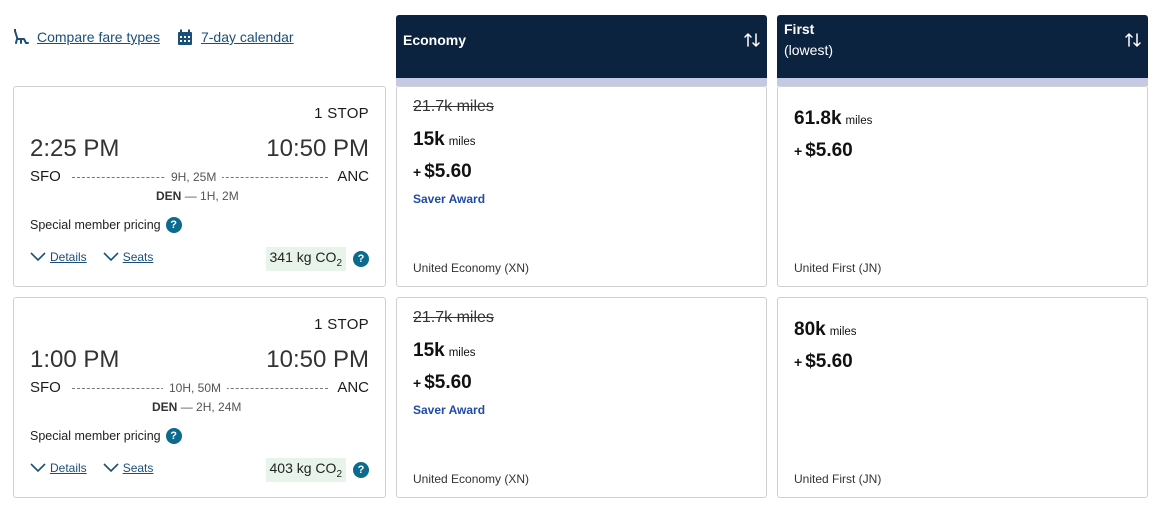  I want to click on first-header-subtitle: (lowest), so click(809, 50).